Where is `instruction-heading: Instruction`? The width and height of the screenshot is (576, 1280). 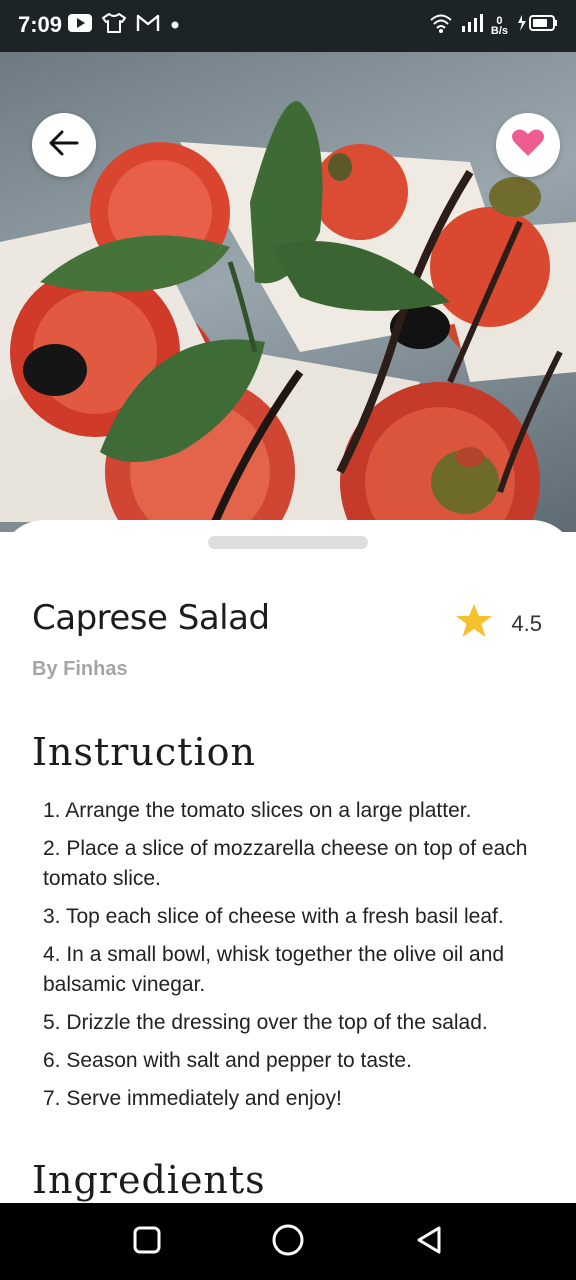 instruction-heading: Instruction is located at coordinates (144, 752).